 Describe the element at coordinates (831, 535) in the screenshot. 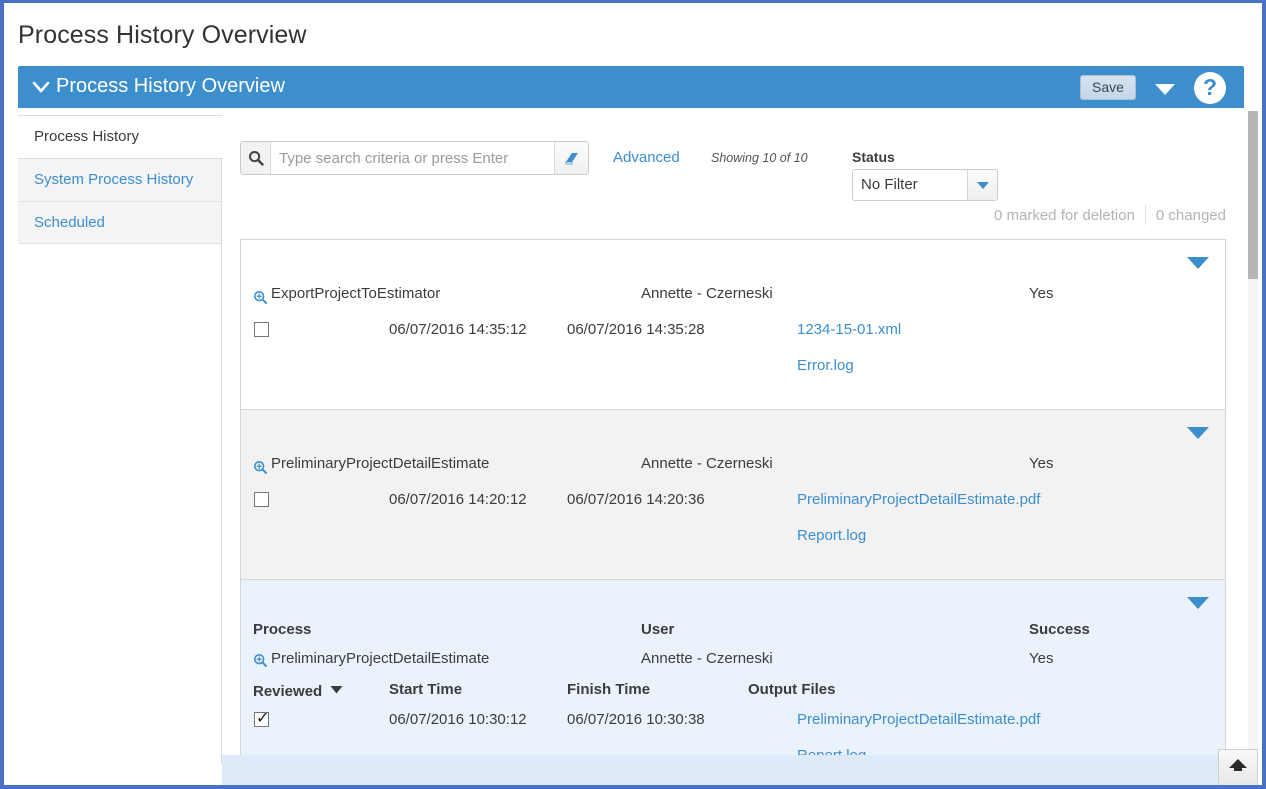

I see `output-file-link: Report.log` at that location.